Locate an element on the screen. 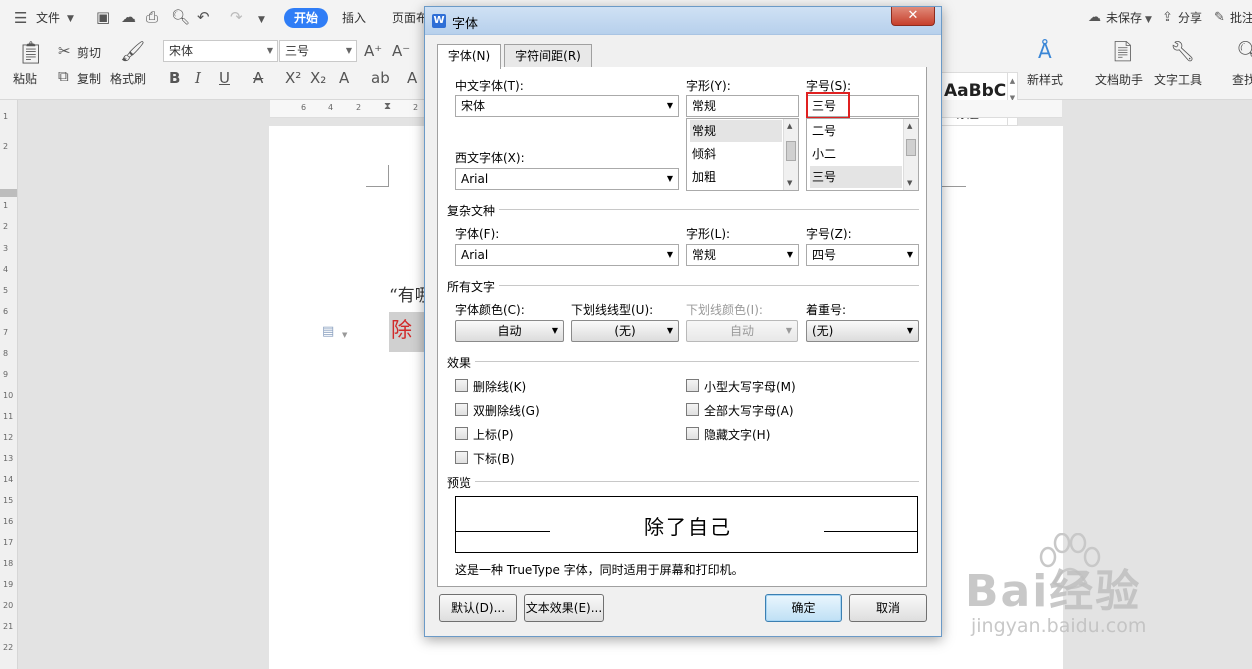  chinese-font-select: 宋体 ▼ is located at coordinates (567, 106).